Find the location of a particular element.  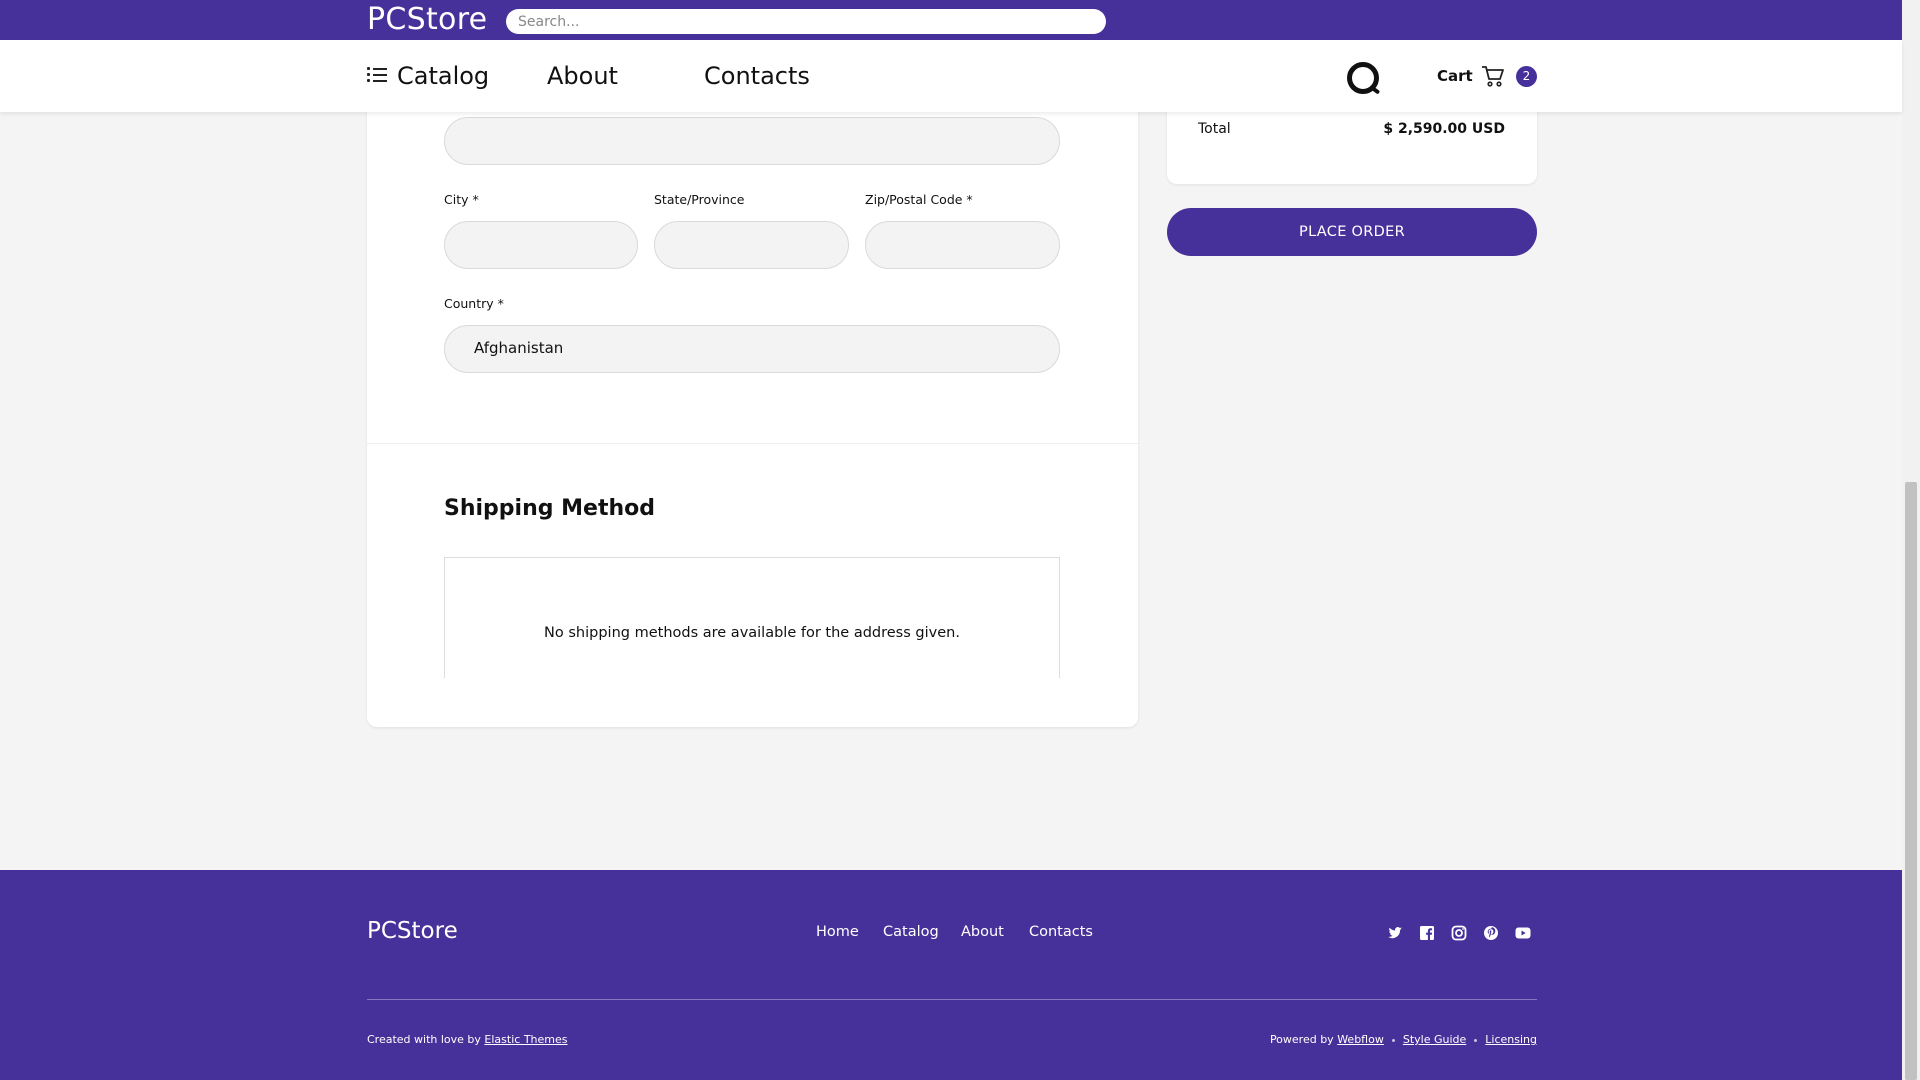

zip-label: Zip/Postal Code * is located at coordinates (919, 199).